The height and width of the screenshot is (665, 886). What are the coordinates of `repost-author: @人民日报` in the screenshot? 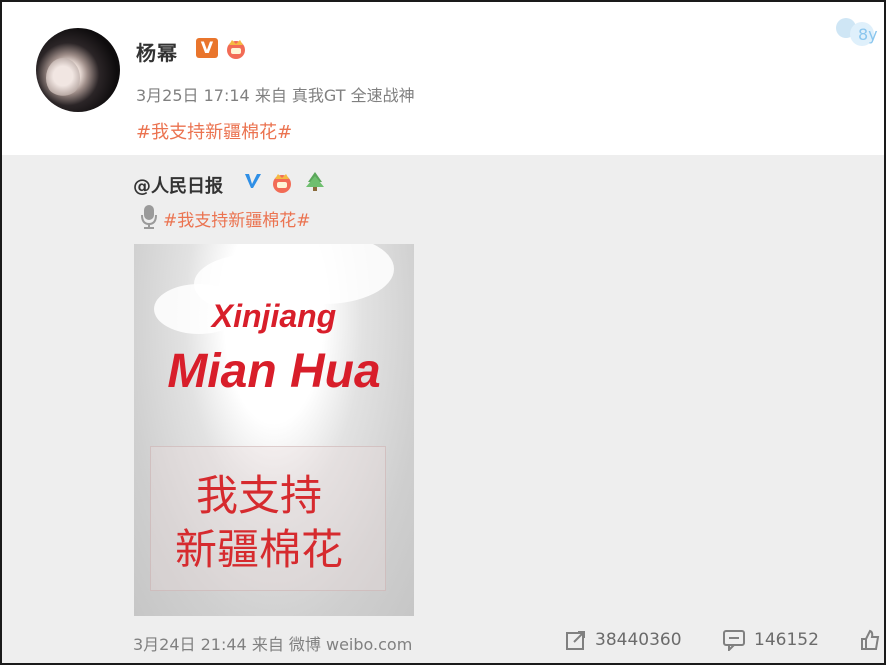 It's located at (178, 185).